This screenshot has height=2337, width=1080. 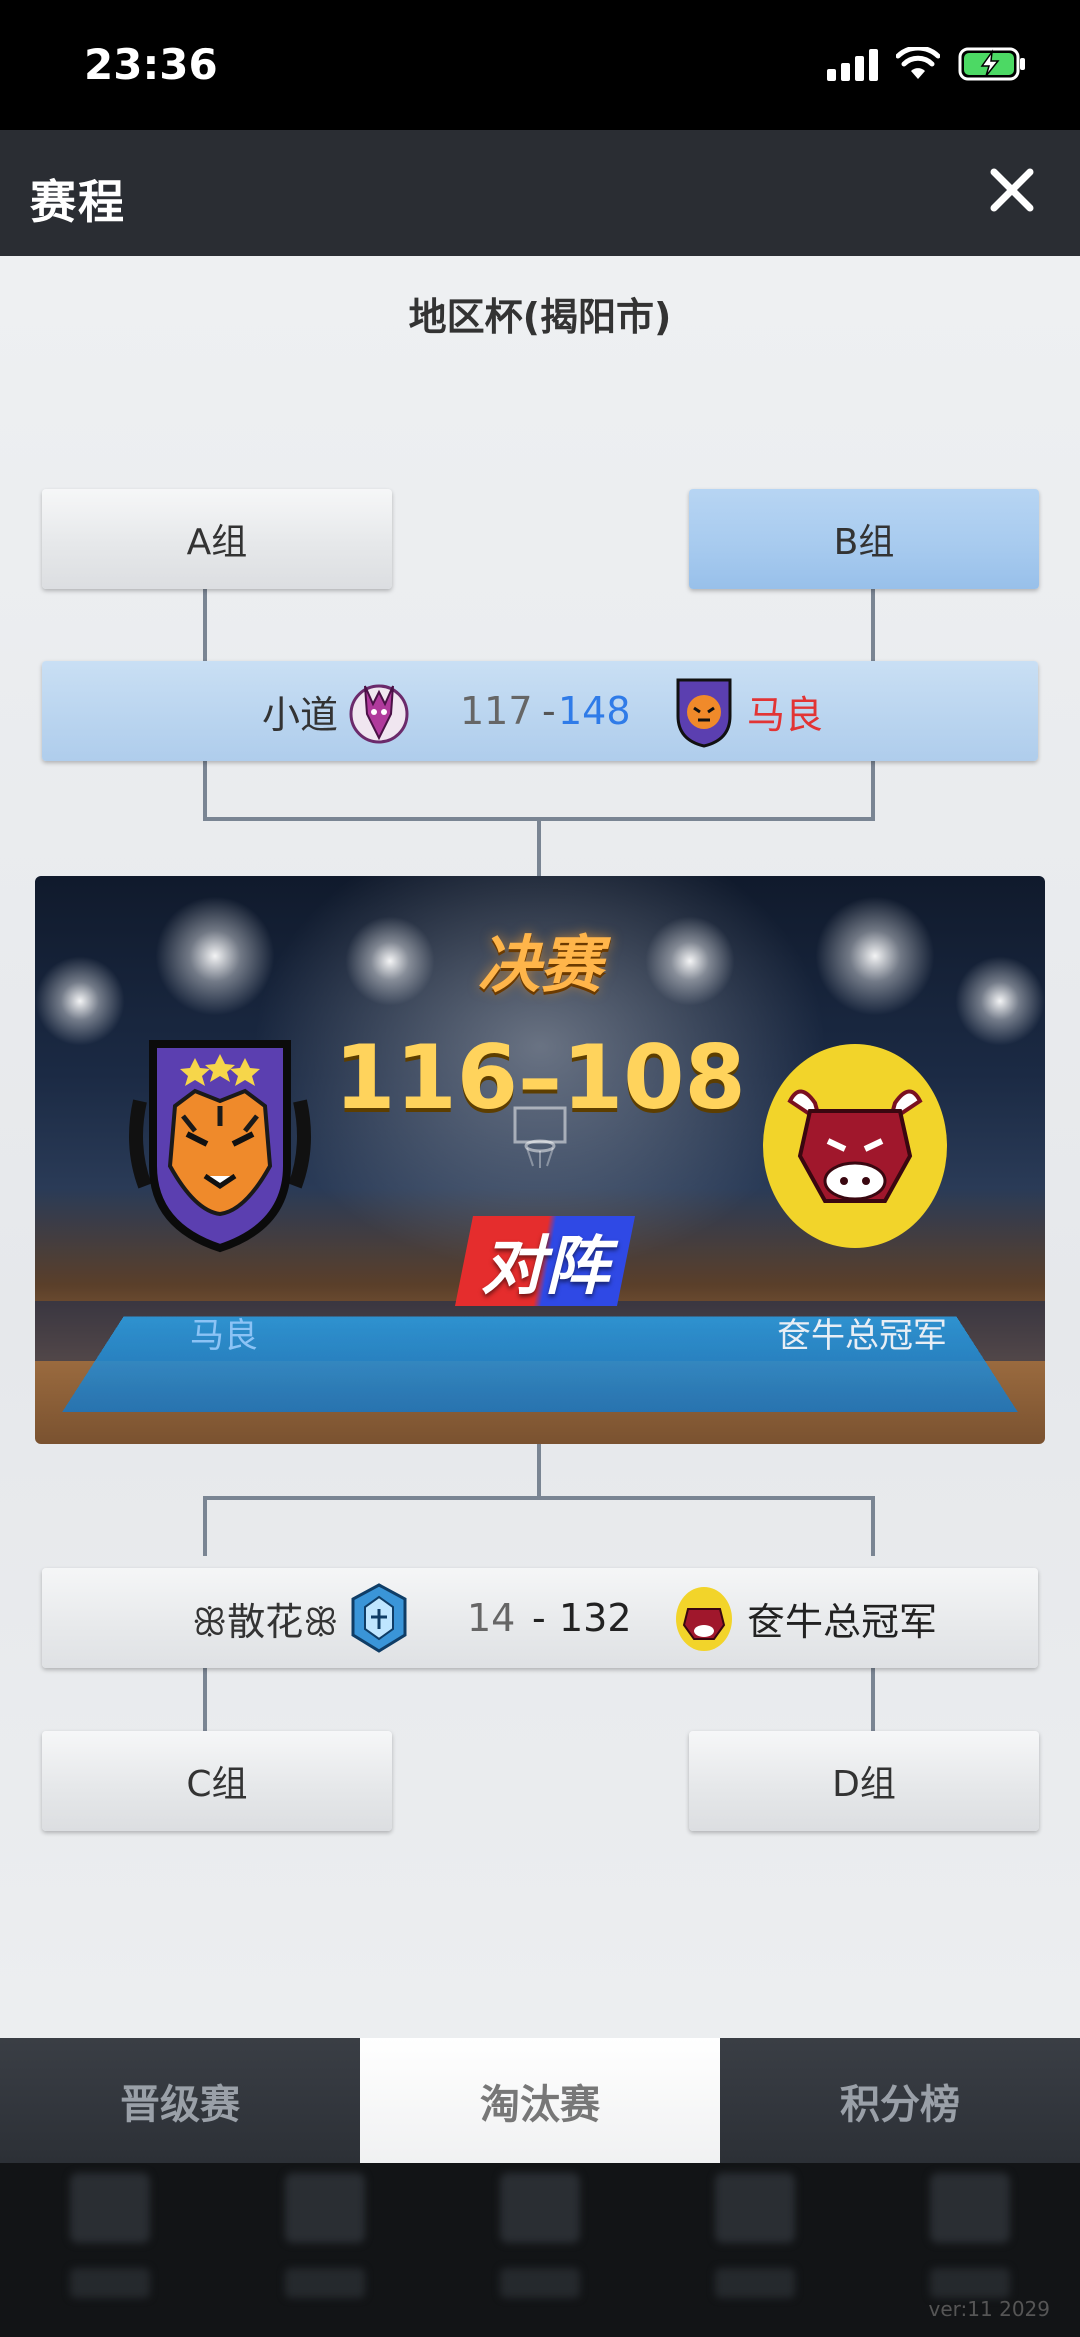 I want to click on team-logo-xiaodao, so click(x=379, y=711).